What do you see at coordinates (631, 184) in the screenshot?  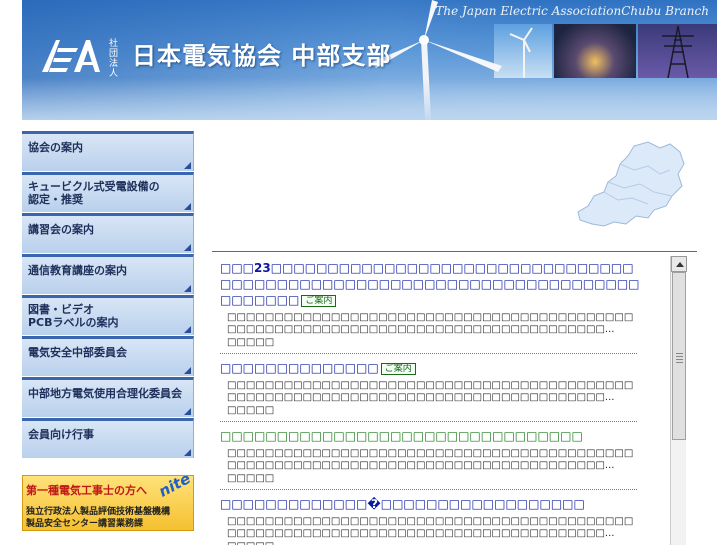 I see `chubu-map-icon` at bounding box center [631, 184].